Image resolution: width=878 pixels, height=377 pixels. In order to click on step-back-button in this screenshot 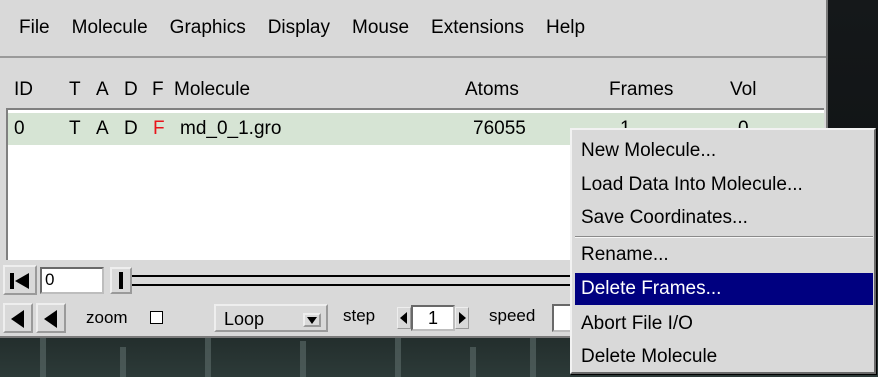, I will do `click(18, 318)`.